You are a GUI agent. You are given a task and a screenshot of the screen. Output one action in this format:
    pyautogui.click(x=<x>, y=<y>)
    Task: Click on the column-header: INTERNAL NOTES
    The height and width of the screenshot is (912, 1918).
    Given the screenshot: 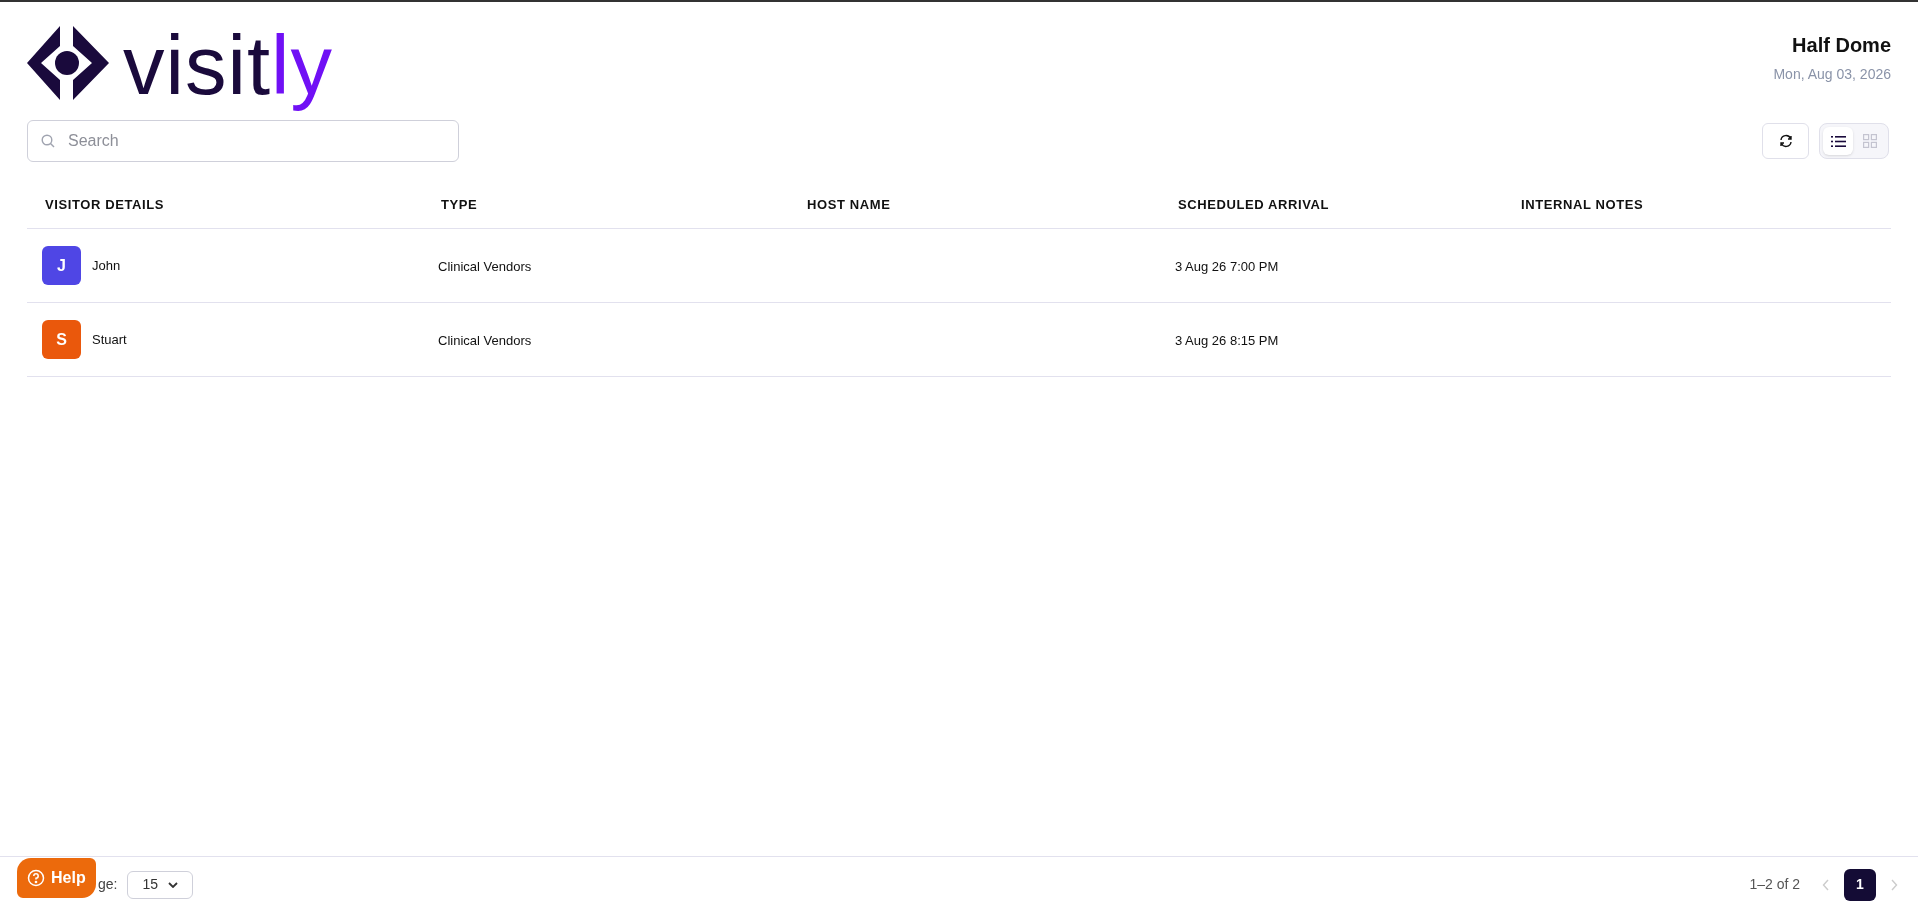 What is the action you would take?
    pyautogui.click(x=1582, y=204)
    